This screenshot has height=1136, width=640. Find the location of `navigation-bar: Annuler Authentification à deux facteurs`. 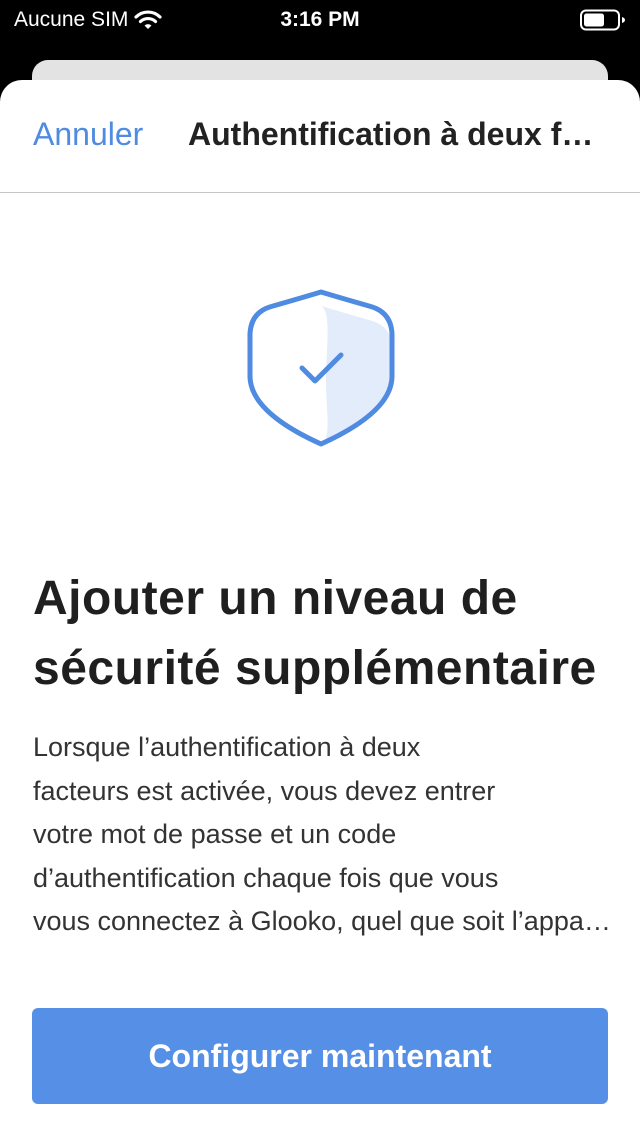

navigation-bar: Annuler Authentification à deux facteurs is located at coordinates (320, 136).